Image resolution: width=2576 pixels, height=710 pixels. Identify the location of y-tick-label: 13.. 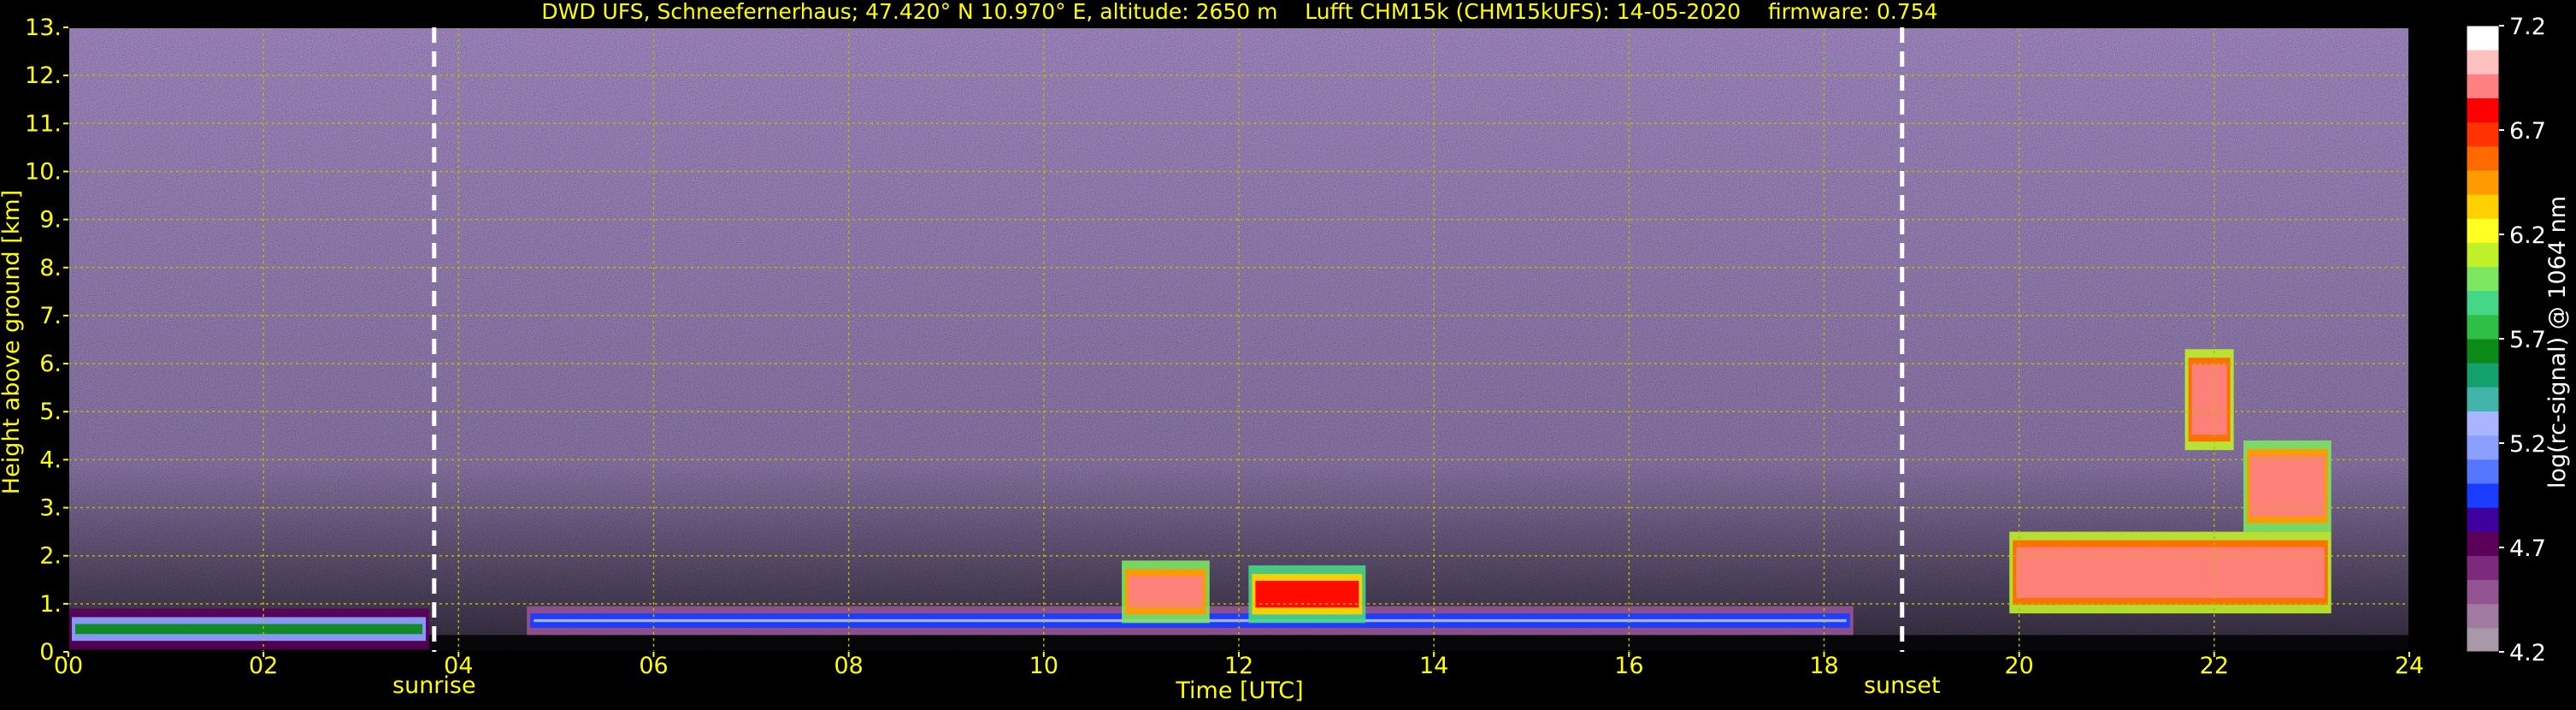
(44, 28).